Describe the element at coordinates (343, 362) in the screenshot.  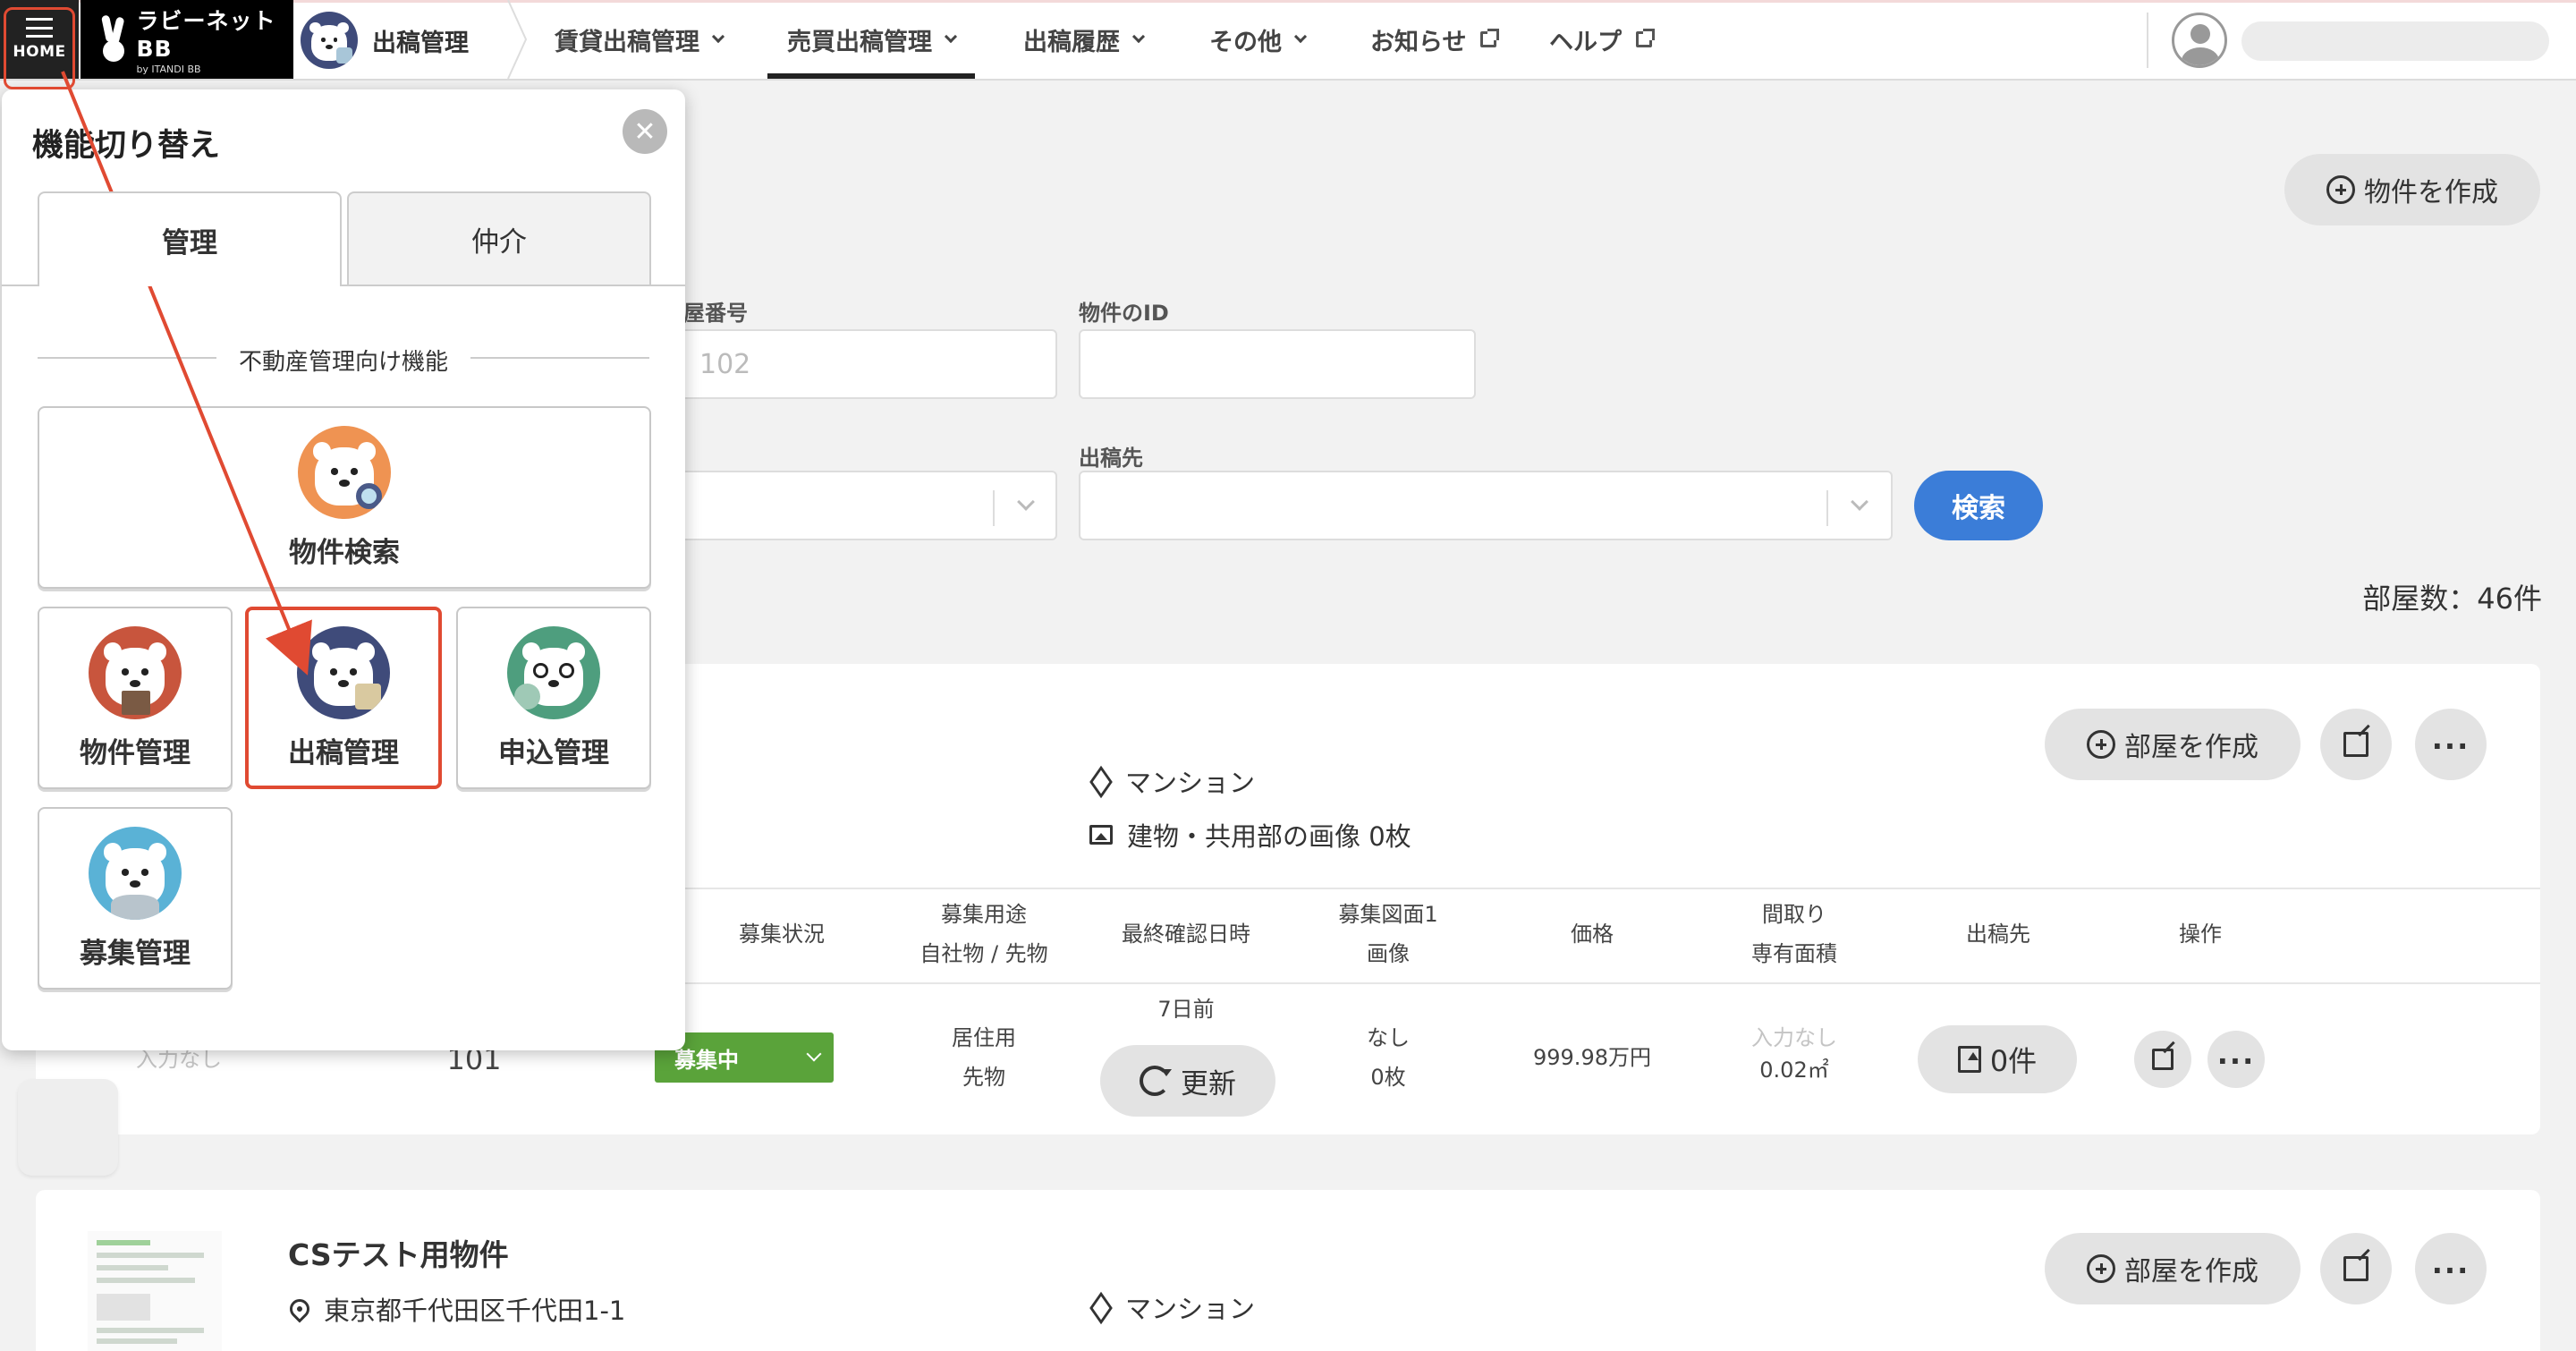
I see `section-title: 不動産管理向け機能` at that location.